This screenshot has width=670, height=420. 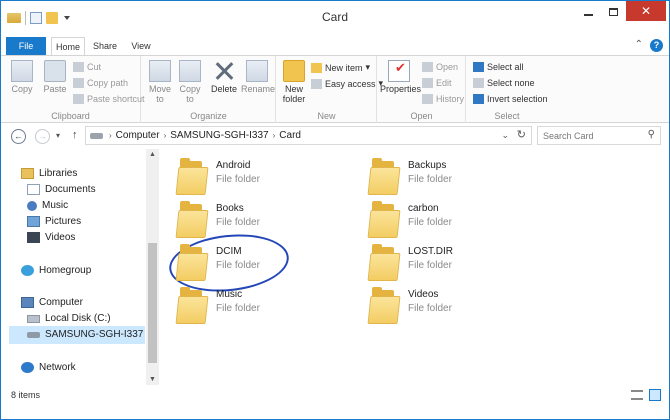 What do you see at coordinates (646, 11) in the screenshot?
I see `close-button: ✕` at bounding box center [646, 11].